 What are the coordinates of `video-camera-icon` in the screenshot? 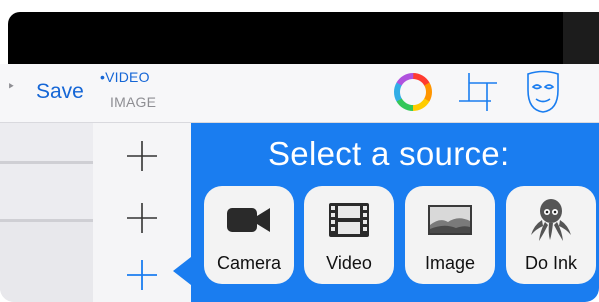 It's located at (249, 220).